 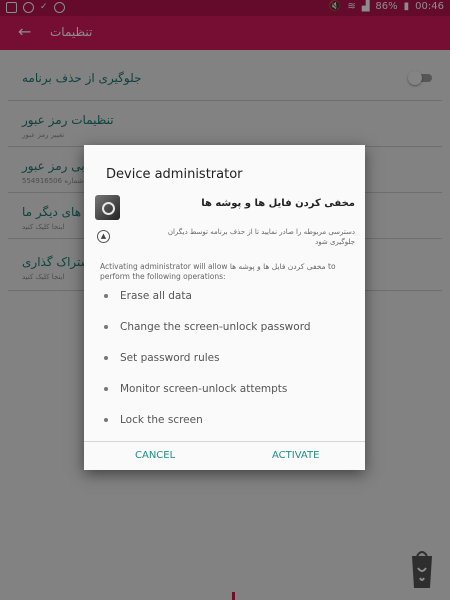 I want to click on operation-label: Monitor screen-unlock attempts, so click(x=204, y=389).